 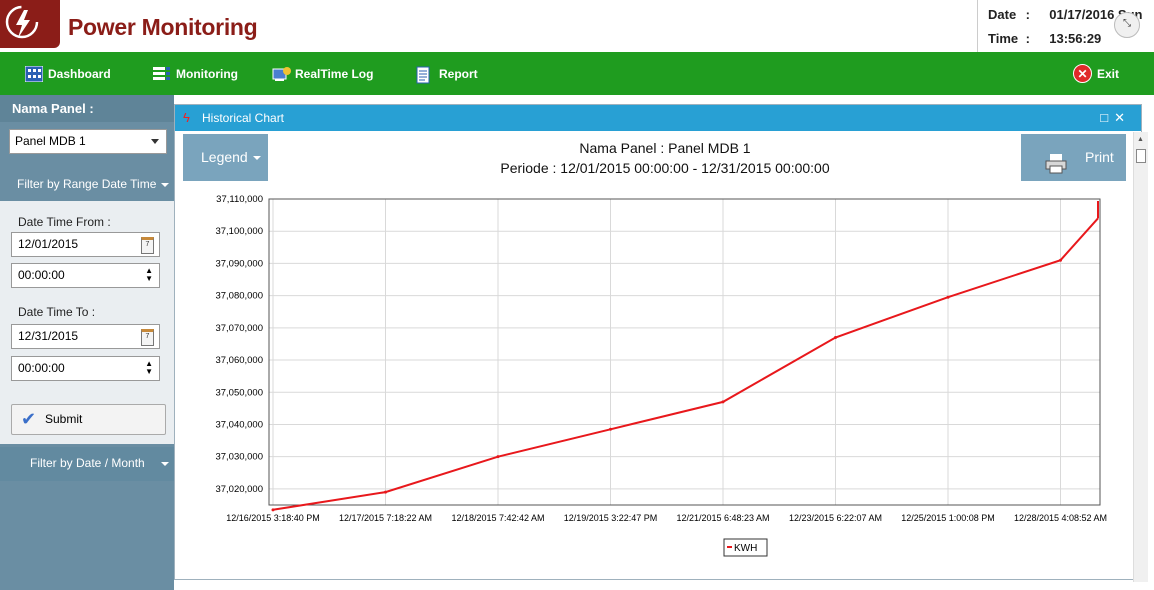 What do you see at coordinates (1140, 139) in the screenshot?
I see `scroll-up-icon: ▲` at bounding box center [1140, 139].